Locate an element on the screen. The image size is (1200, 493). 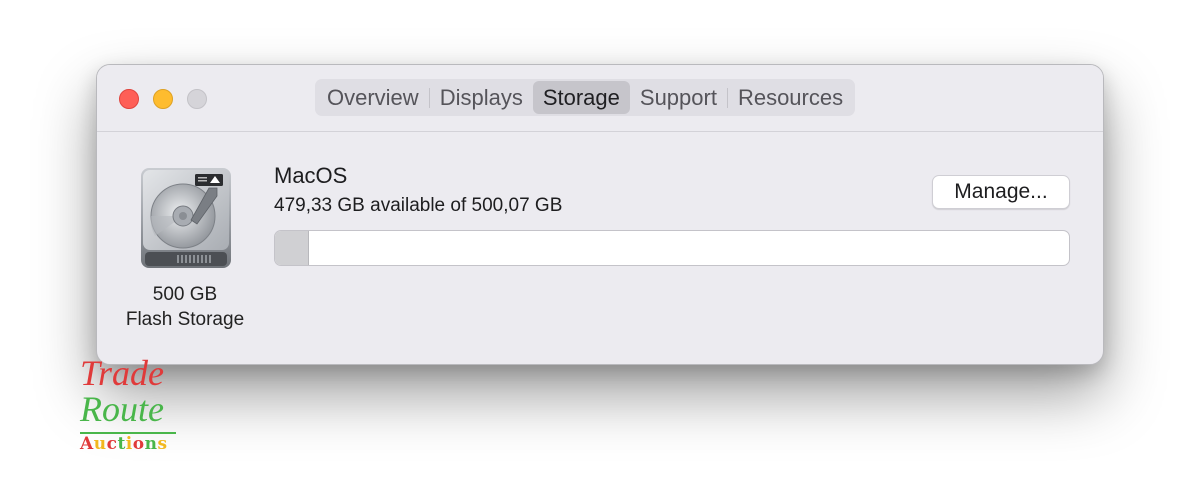
watermark-letter: i is located at coordinates (129, 444).